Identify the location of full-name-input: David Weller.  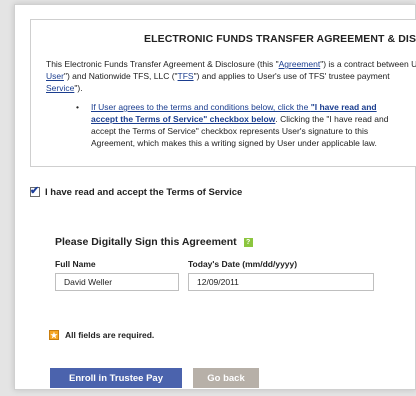
(117, 282).